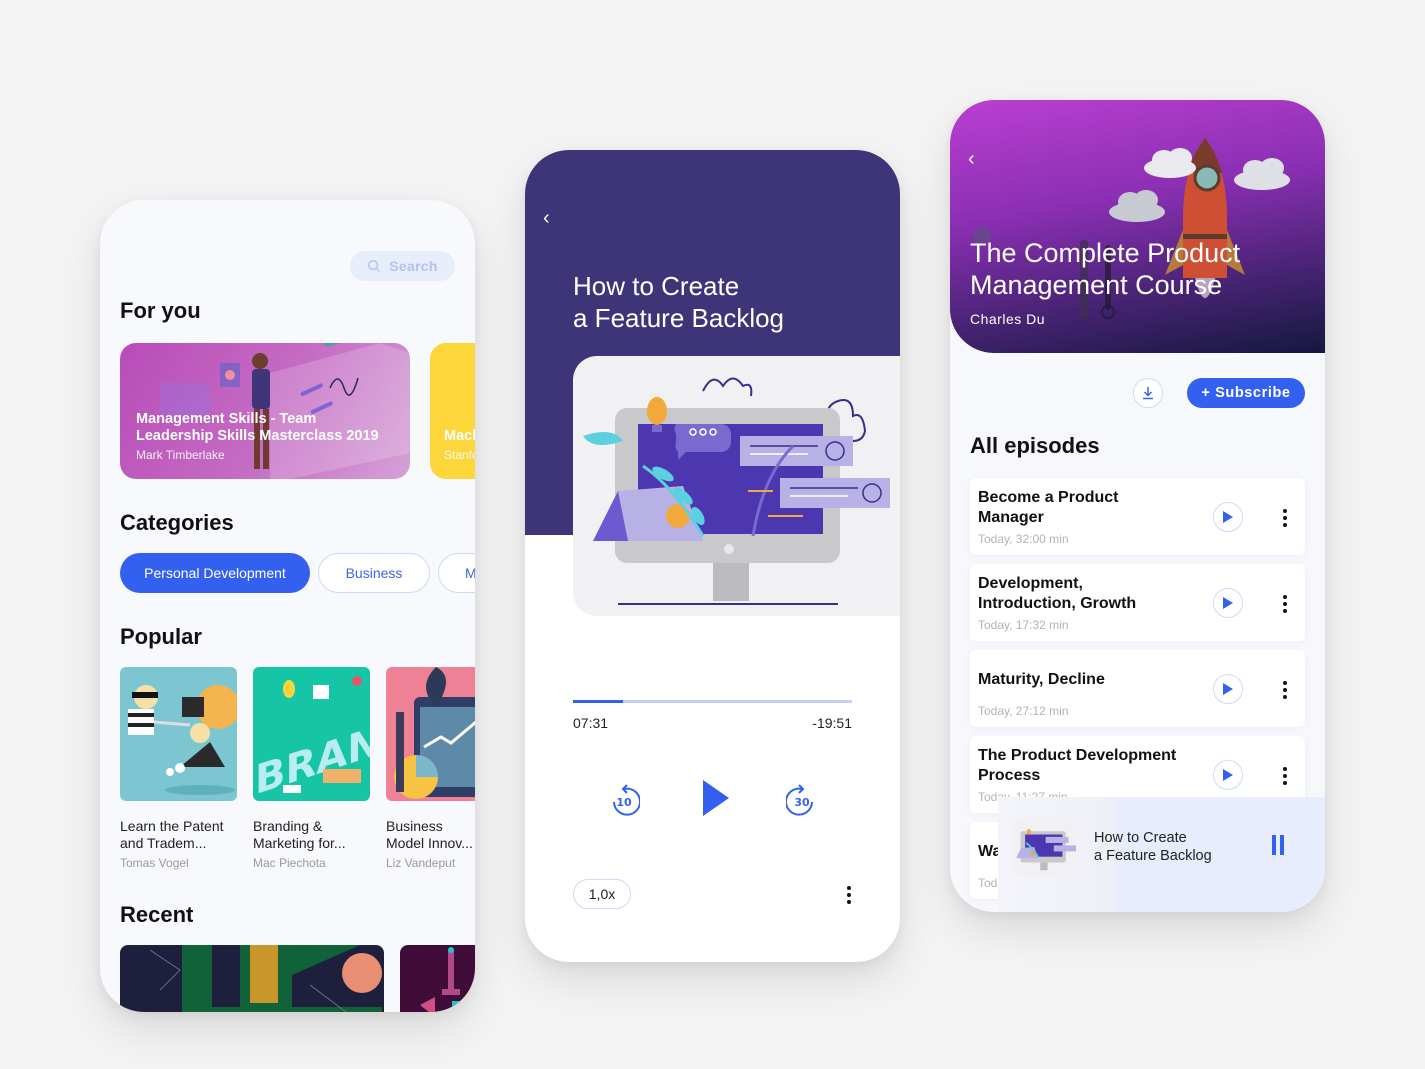 The height and width of the screenshot is (1069, 1425). I want to click on rewind-icon: 10, so click(627, 800).